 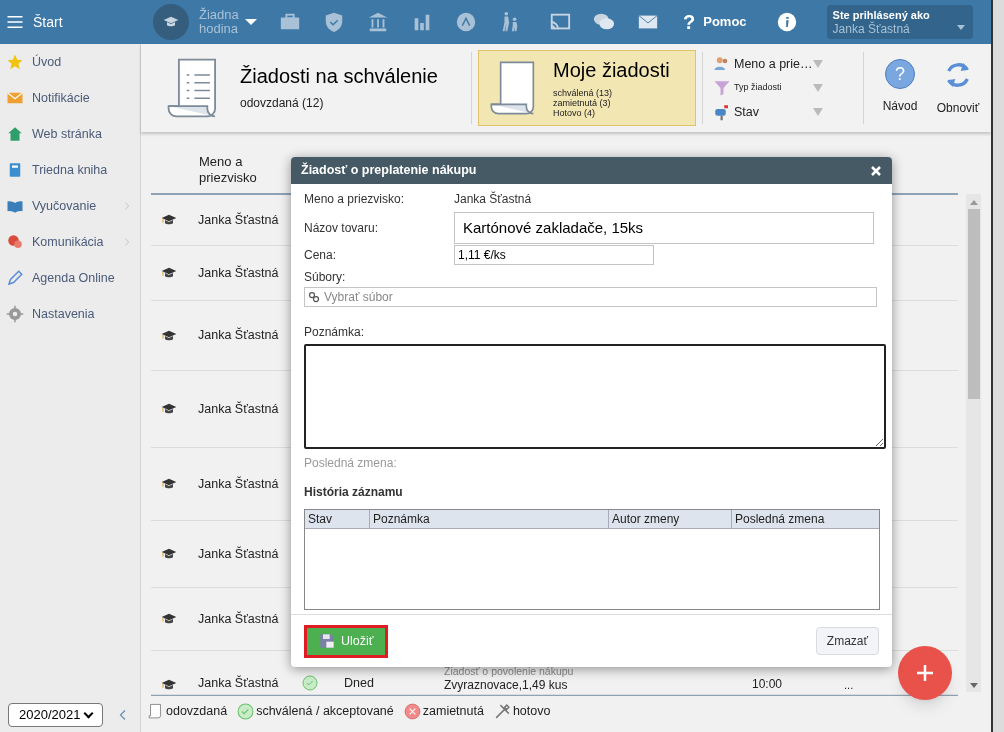 I want to click on field-label: Cena:, so click(x=321, y=255).